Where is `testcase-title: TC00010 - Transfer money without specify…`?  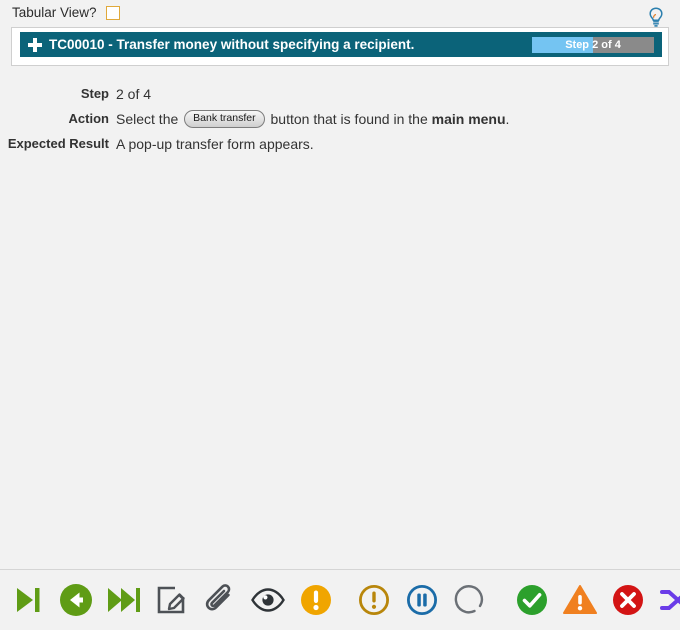 testcase-title: TC00010 - Transfer money without specify… is located at coordinates (232, 44).